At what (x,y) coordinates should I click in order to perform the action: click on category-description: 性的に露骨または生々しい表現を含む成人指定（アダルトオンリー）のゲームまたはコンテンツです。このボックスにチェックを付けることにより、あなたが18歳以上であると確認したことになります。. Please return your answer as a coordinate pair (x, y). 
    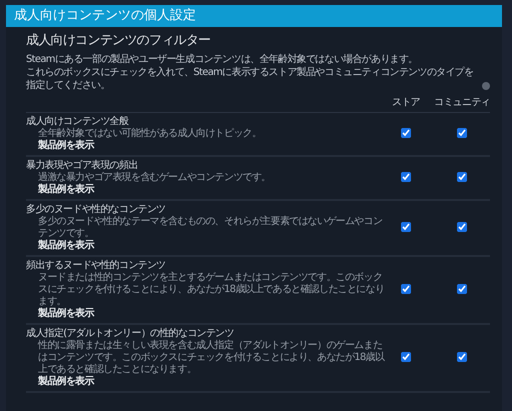
    Looking at the image, I should click on (212, 358).